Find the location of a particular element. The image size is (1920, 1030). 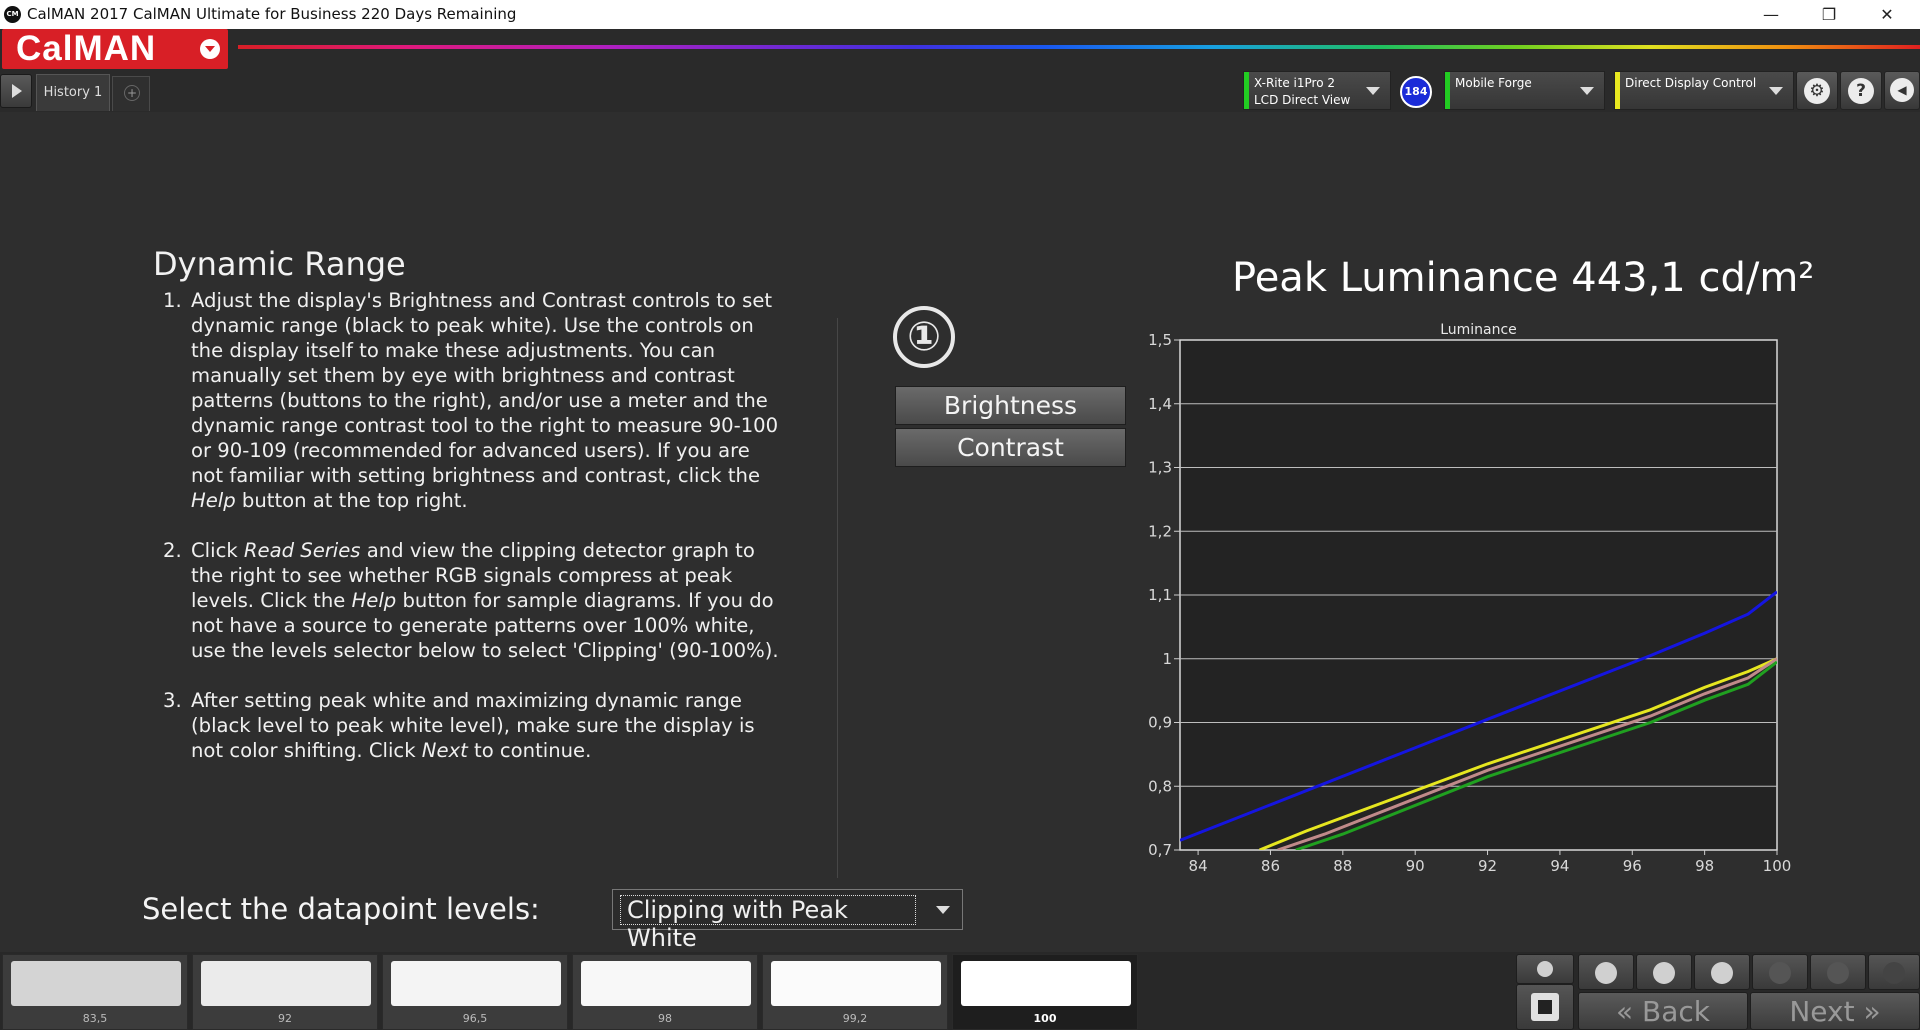

help-button: ? is located at coordinates (1861, 90).